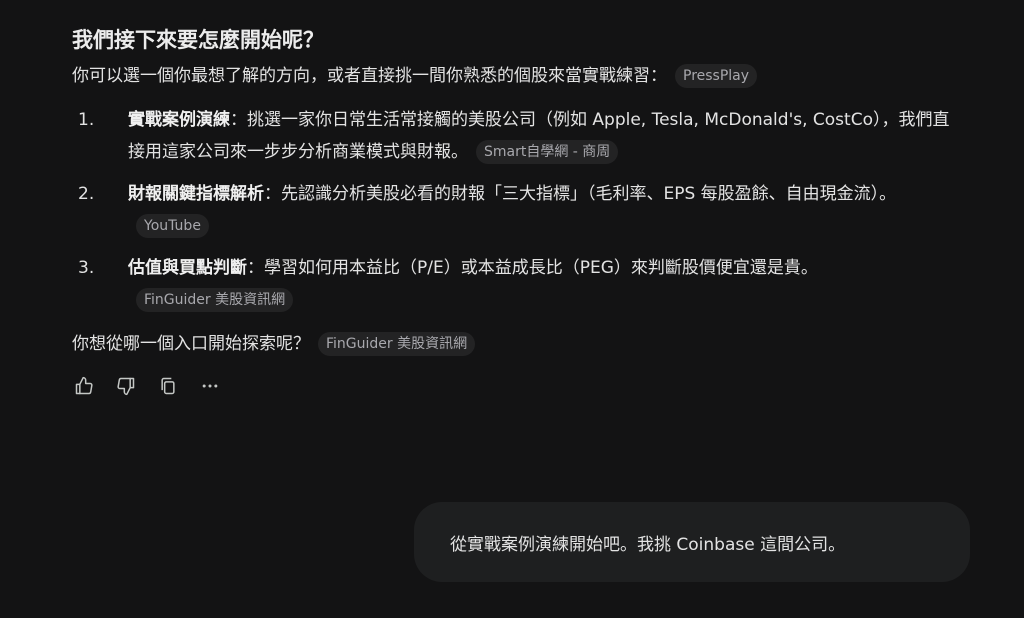  I want to click on copy-icon, so click(168, 386).